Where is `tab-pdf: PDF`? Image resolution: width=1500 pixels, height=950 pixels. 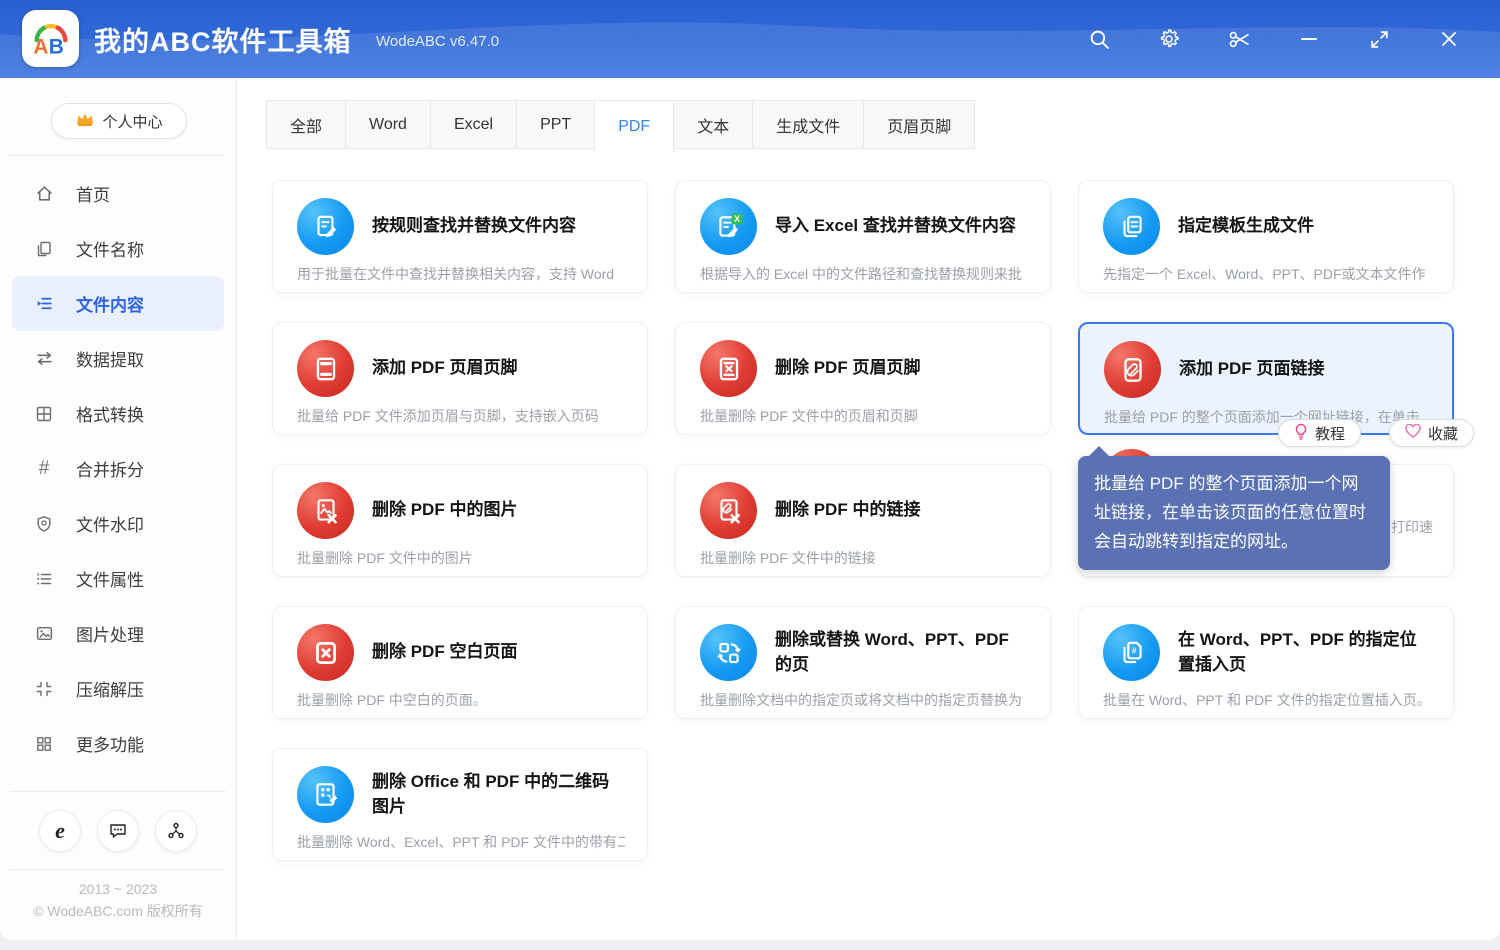 tab-pdf: PDF is located at coordinates (634, 126).